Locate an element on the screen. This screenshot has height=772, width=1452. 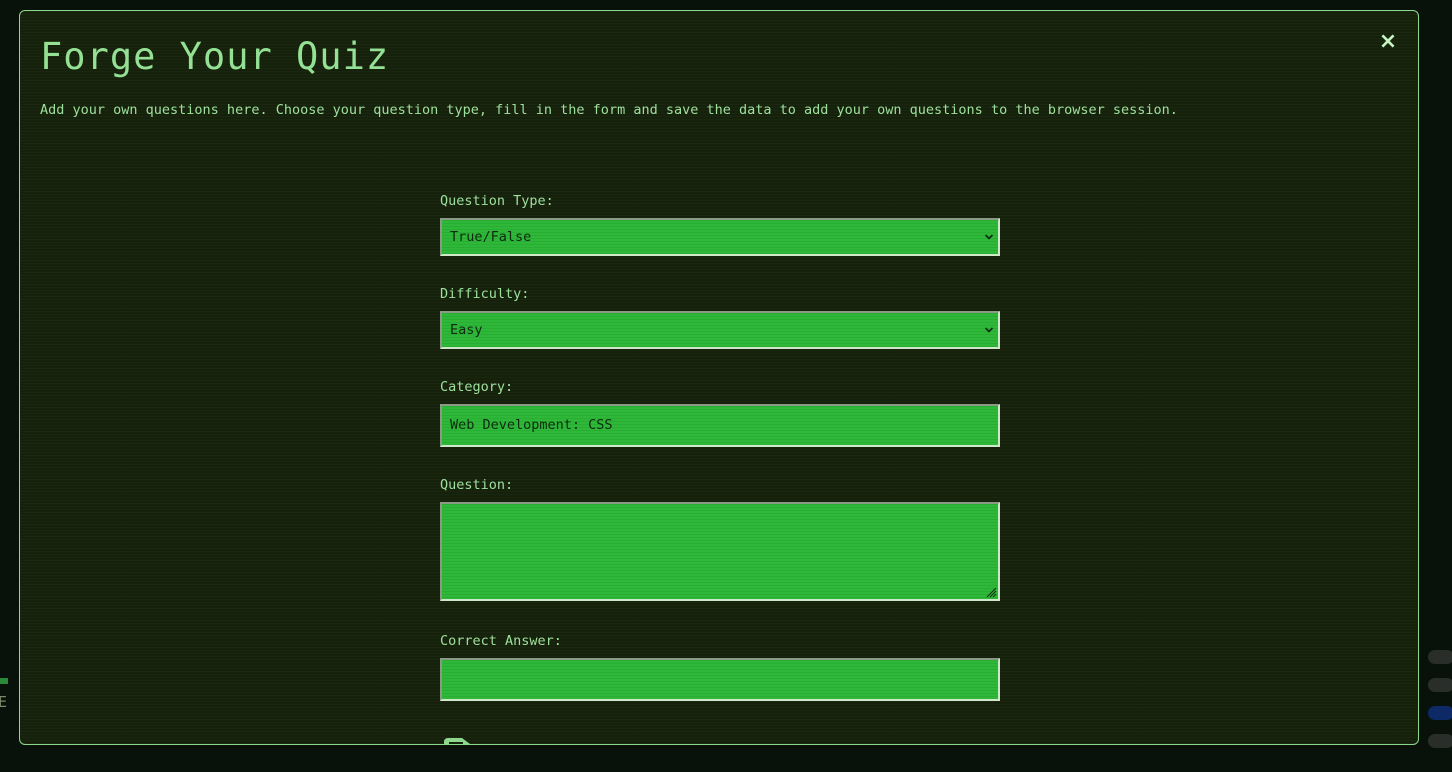
category-label: Category: is located at coordinates (477, 387).